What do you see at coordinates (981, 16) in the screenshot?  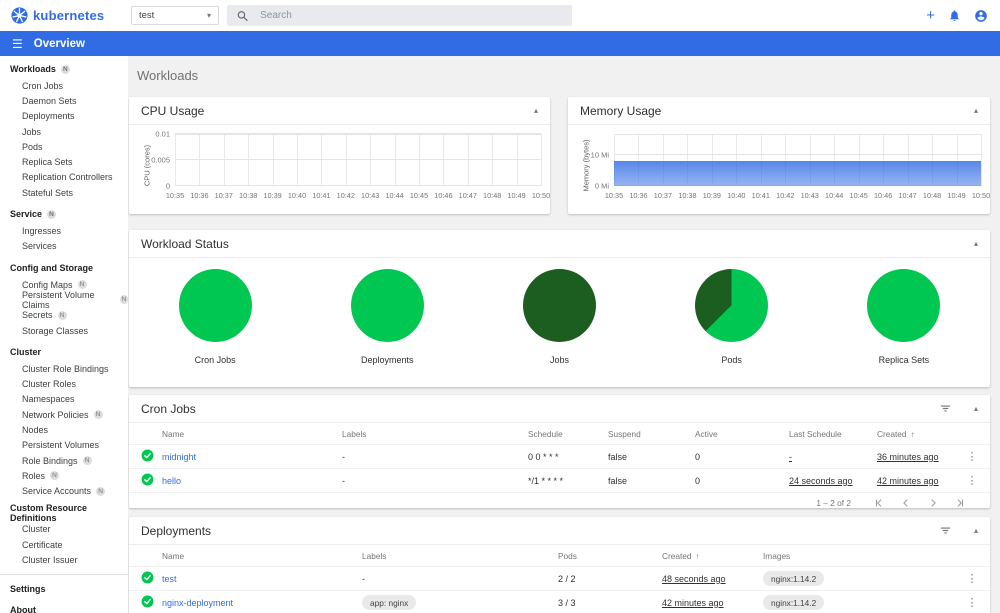 I see `account-user-icon` at bounding box center [981, 16].